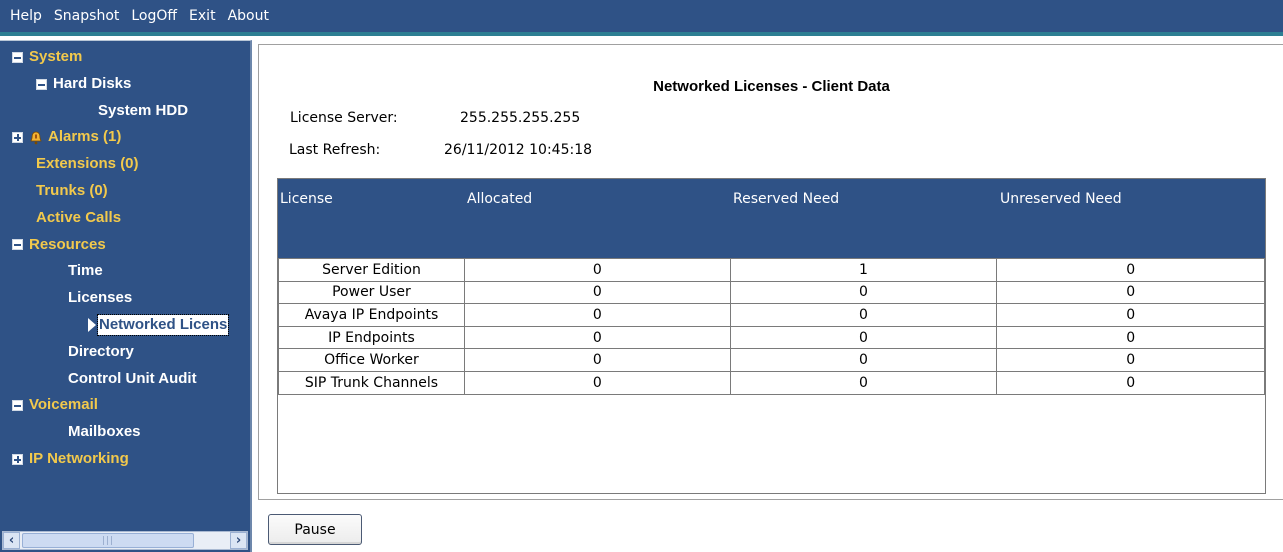  I want to click on scrollbar-thumb: |||, so click(108, 540).